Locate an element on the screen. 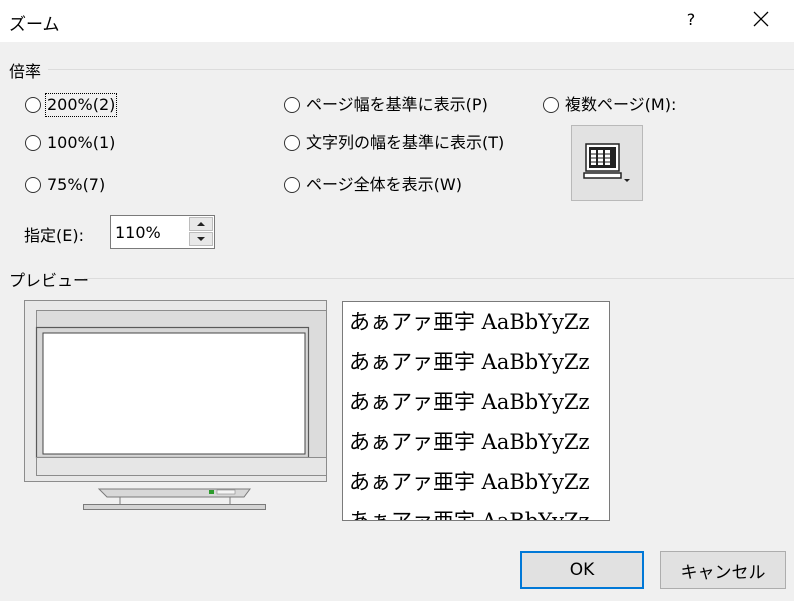  radio-page-width-label: ページ幅を基準に表示(P) is located at coordinates (397, 104).